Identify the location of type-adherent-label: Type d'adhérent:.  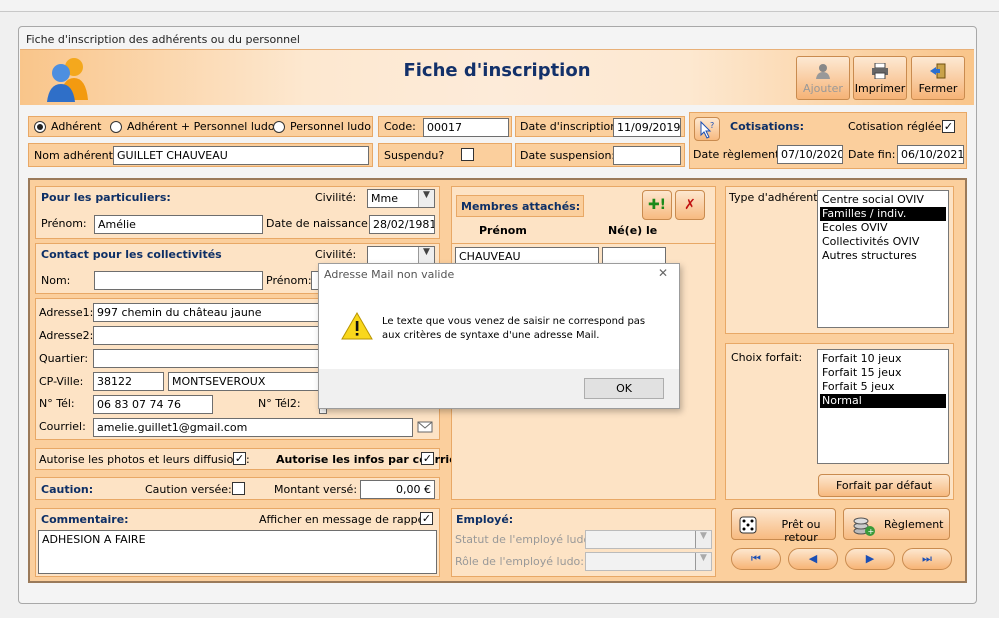
(775, 197).